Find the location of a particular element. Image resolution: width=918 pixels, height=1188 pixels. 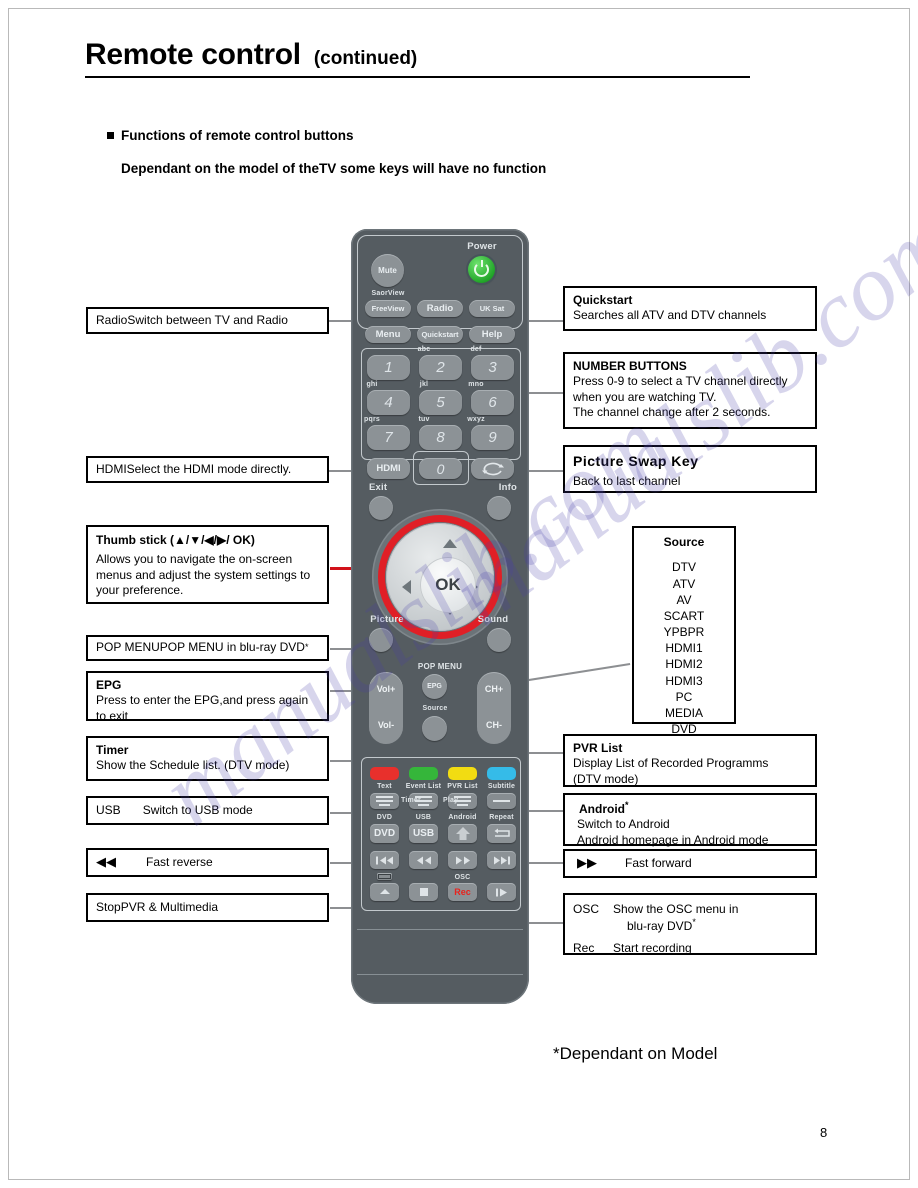

numkey-5: 5 is located at coordinates (440, 402).